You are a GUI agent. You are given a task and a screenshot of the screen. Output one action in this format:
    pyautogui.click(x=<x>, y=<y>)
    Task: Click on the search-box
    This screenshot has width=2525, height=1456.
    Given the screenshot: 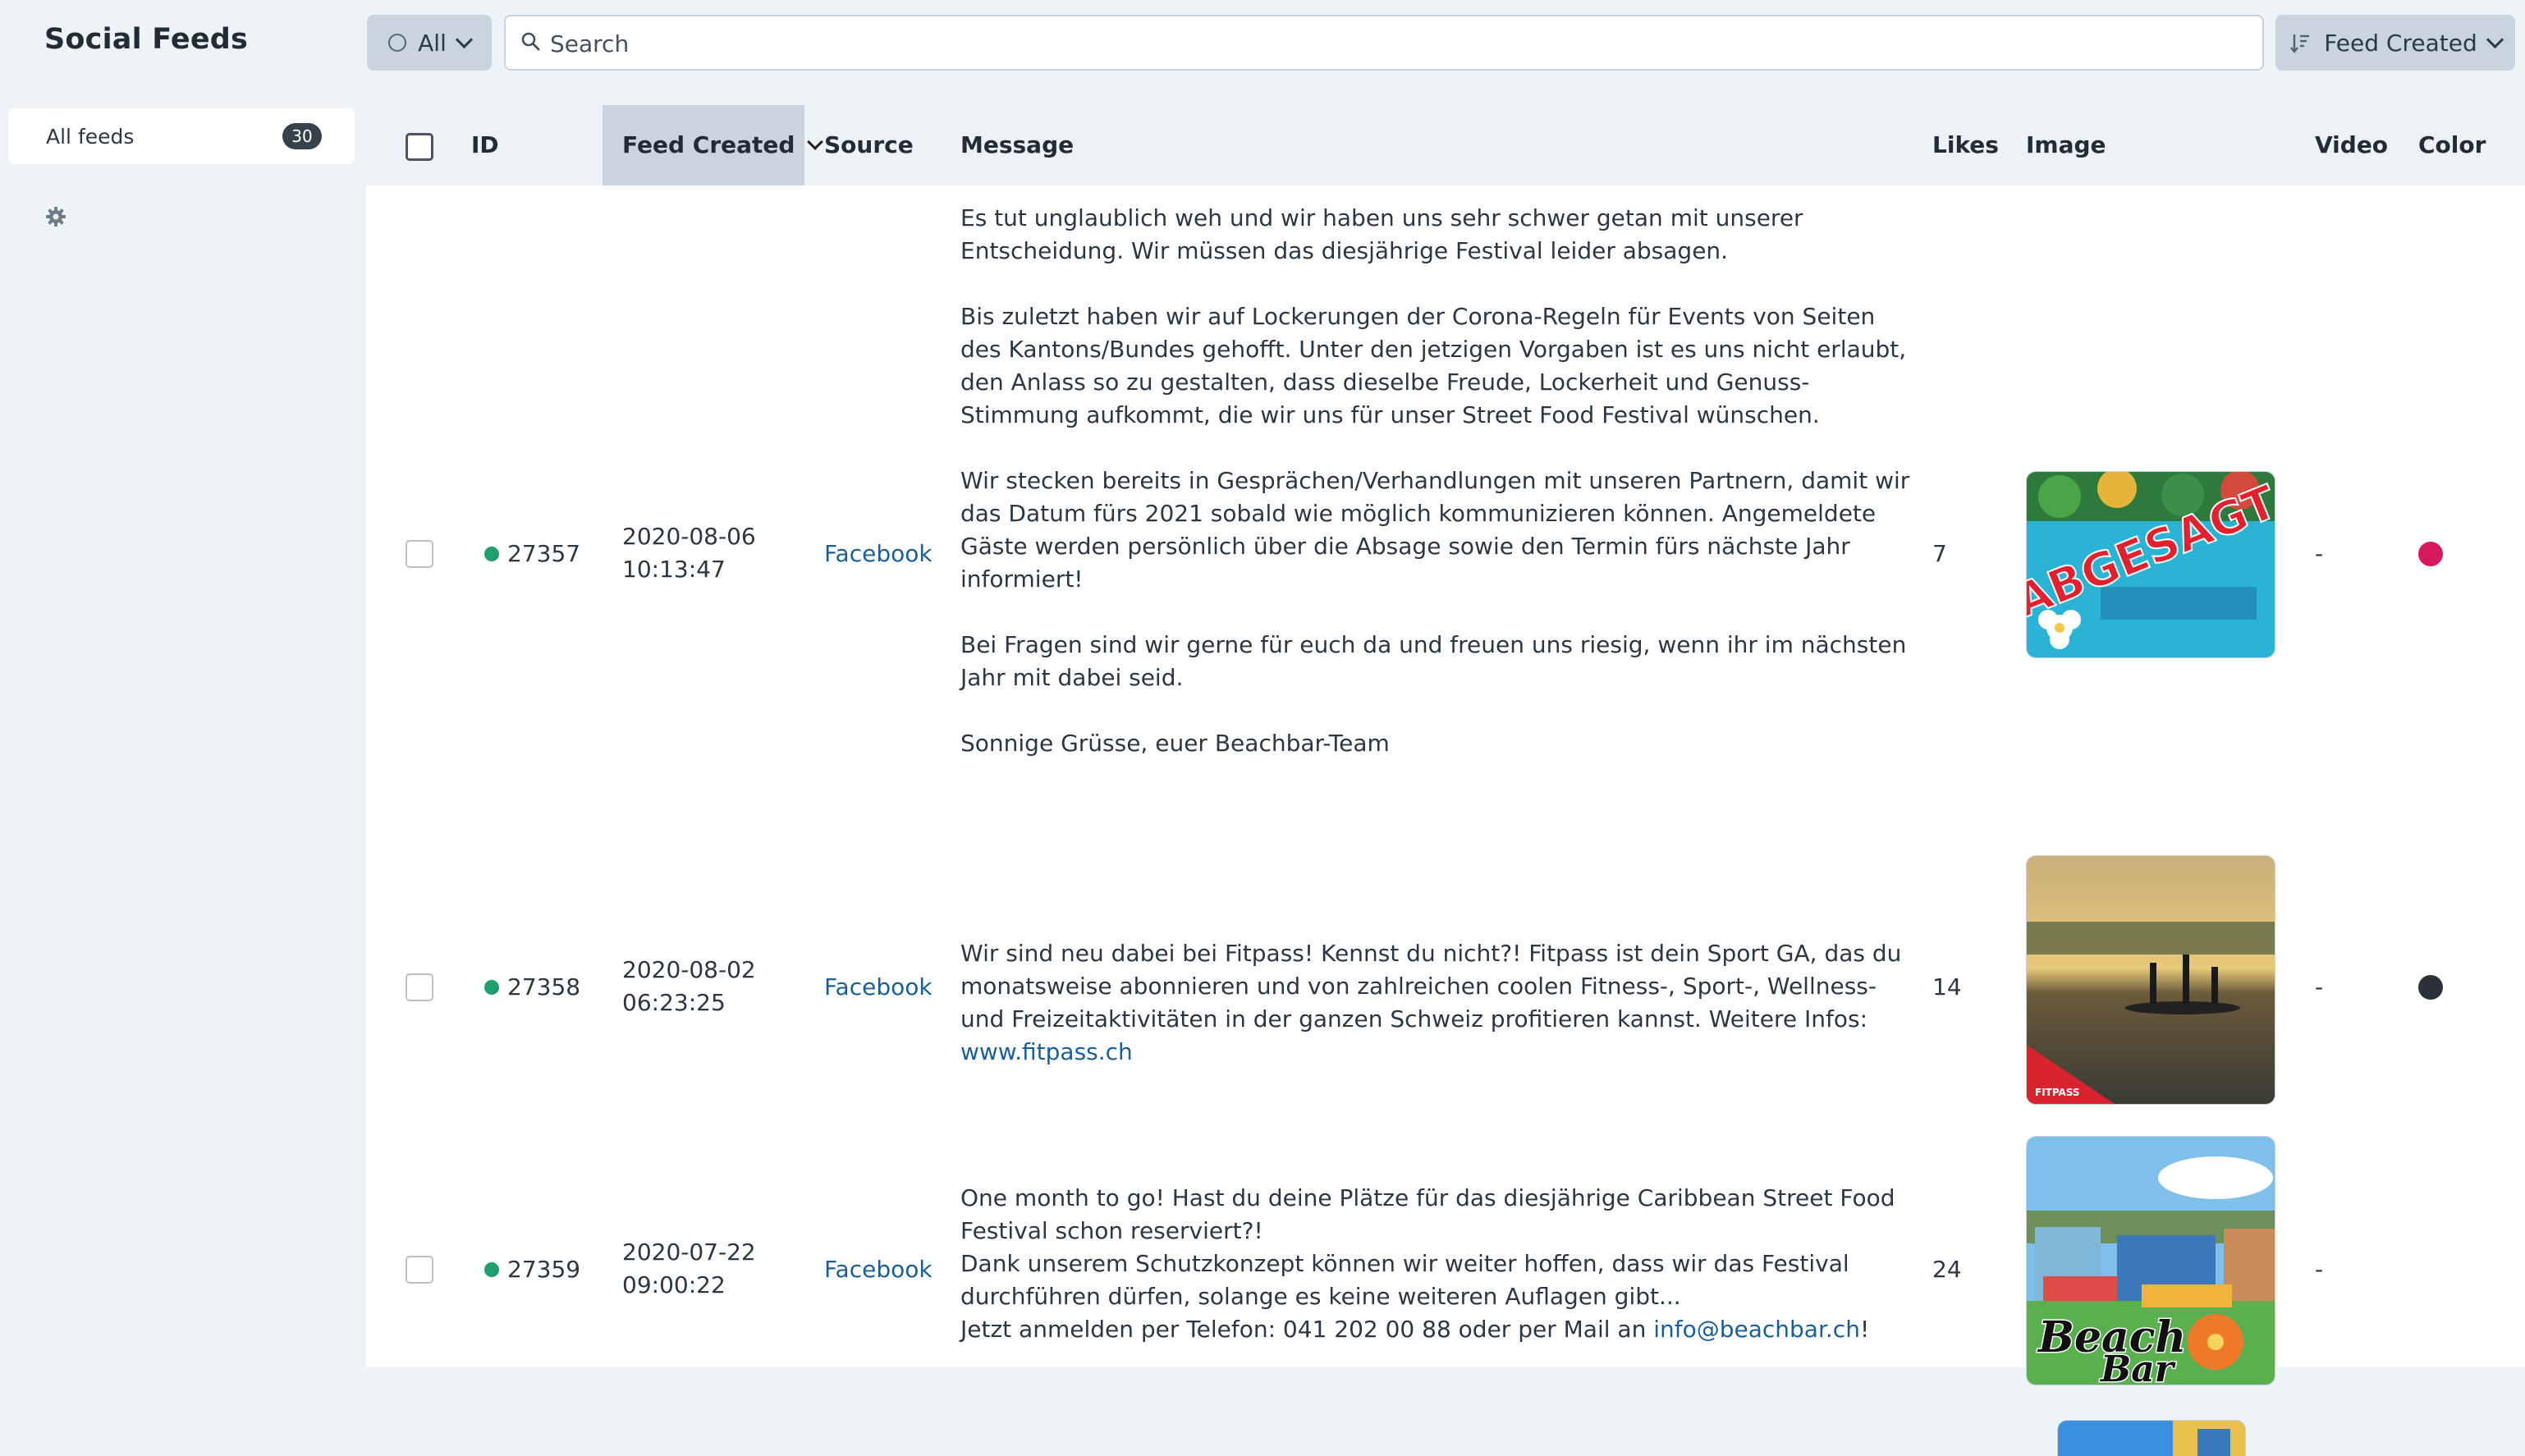 What is the action you would take?
    pyautogui.click(x=1384, y=43)
    